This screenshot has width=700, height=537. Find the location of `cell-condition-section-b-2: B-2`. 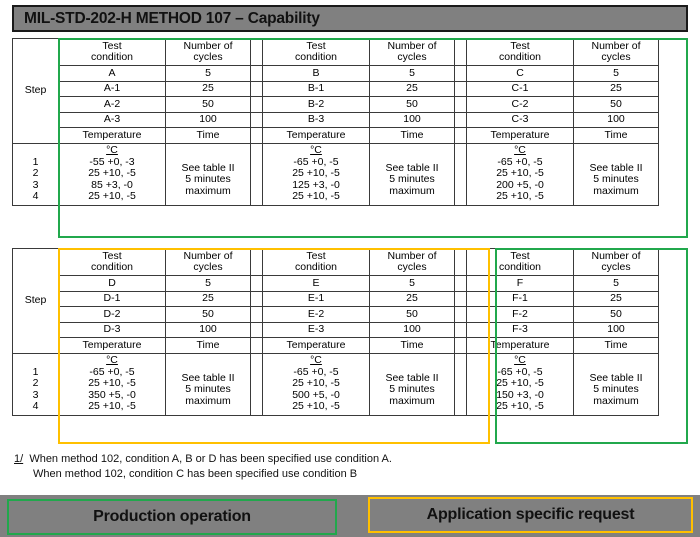

cell-condition-section-b-2: B-2 is located at coordinates (316, 104).